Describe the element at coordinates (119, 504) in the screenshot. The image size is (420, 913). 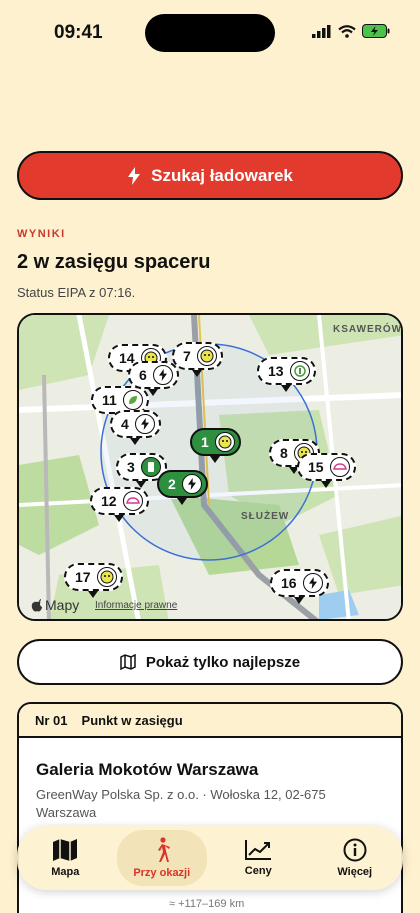
I see `charger-pin: 12` at that location.